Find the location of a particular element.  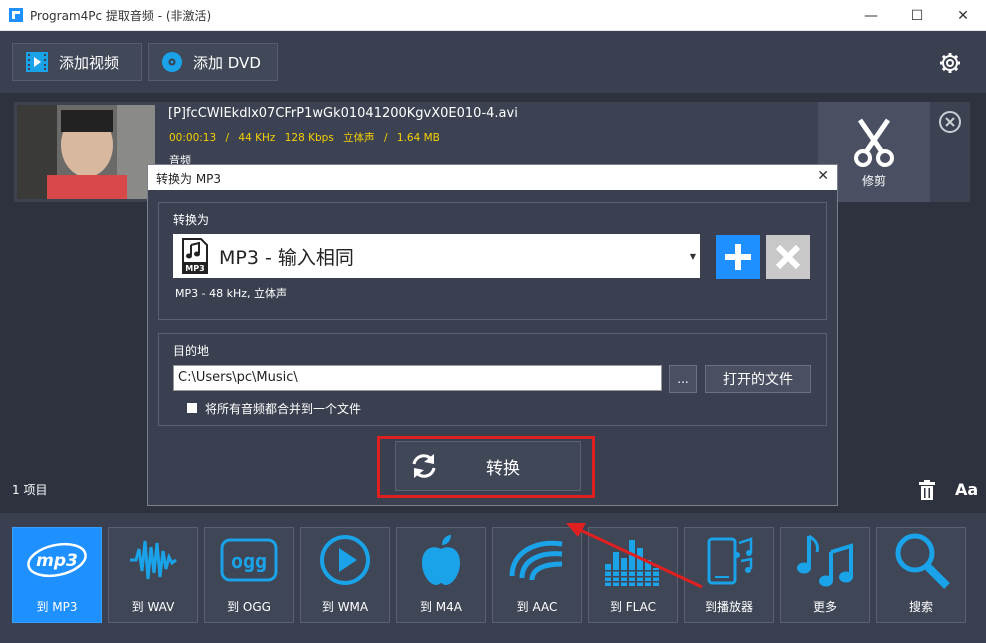

format-mp3-button: mp3 到 MP3 is located at coordinates (57, 575).